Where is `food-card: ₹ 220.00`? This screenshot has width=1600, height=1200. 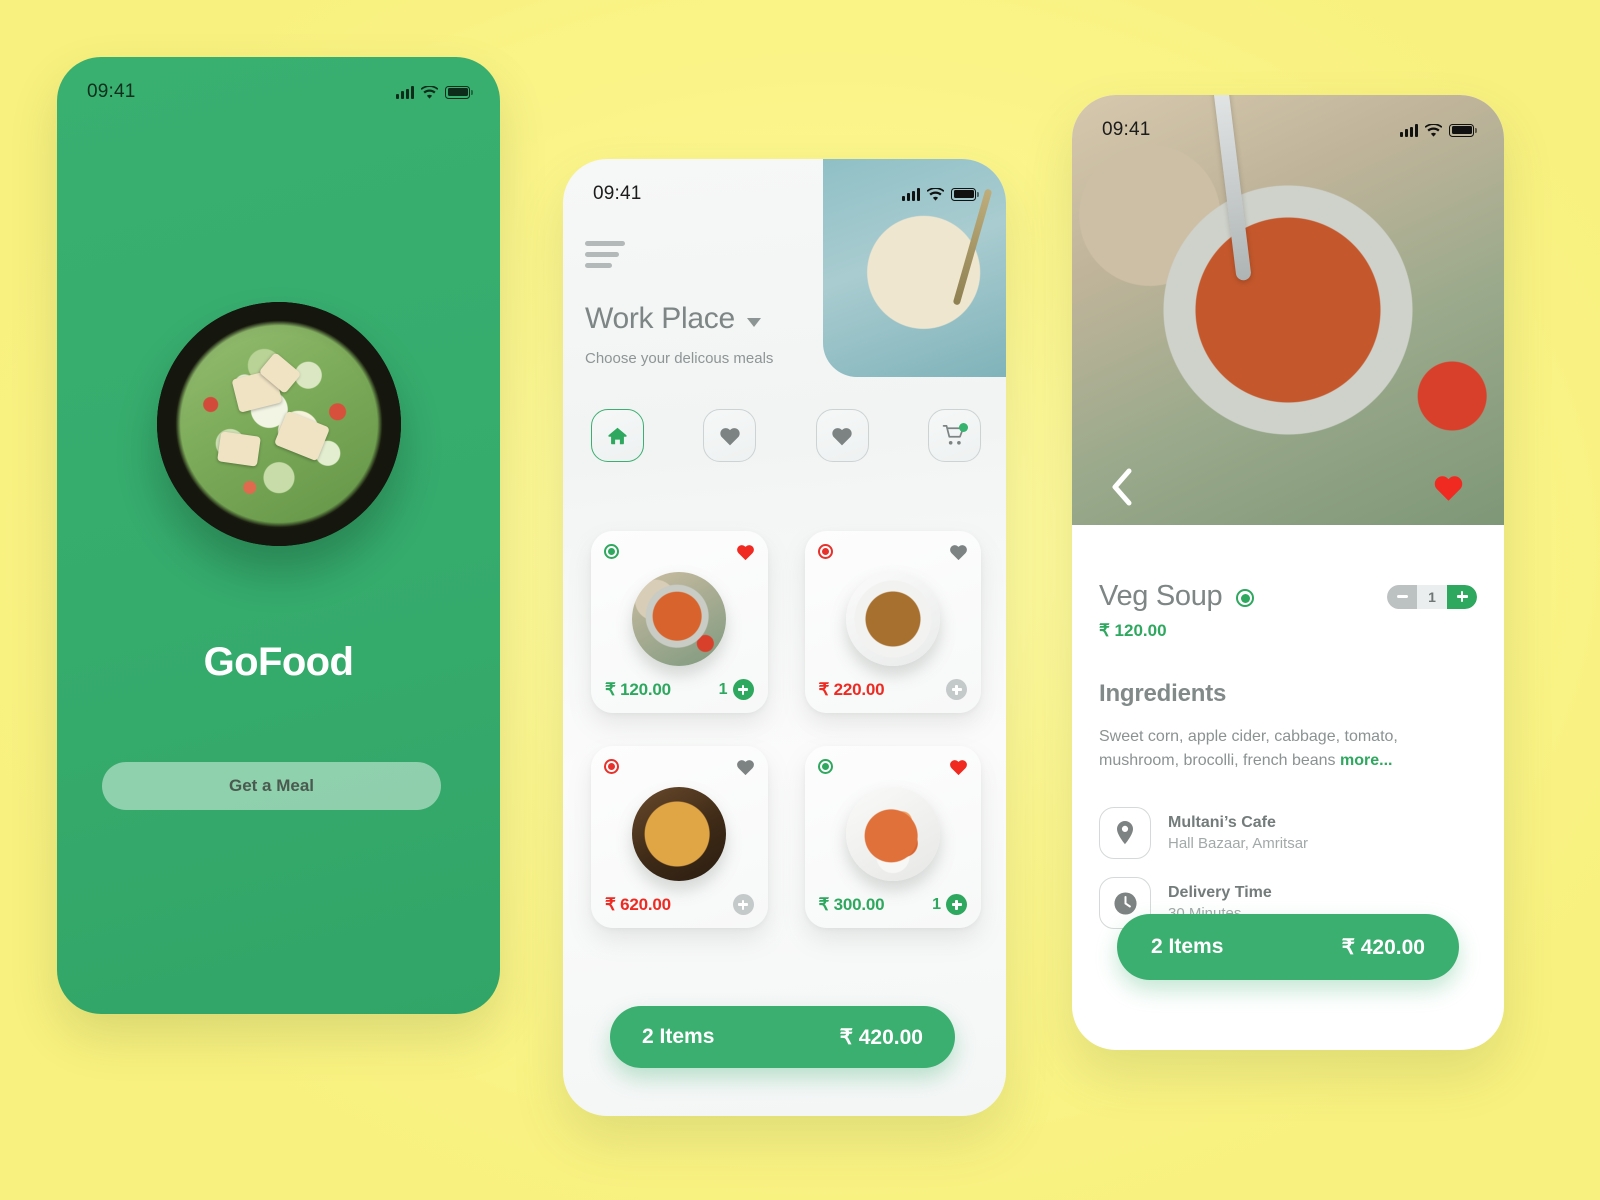
food-card: ₹ 220.00 is located at coordinates (892, 622).